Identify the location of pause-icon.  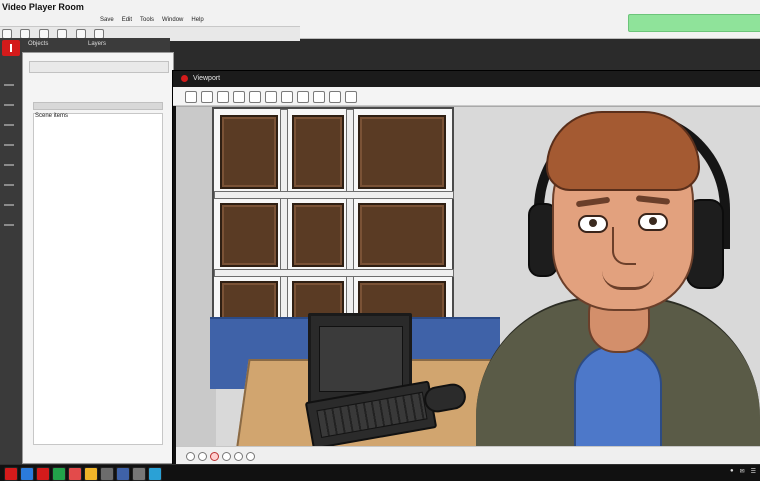
(202, 456).